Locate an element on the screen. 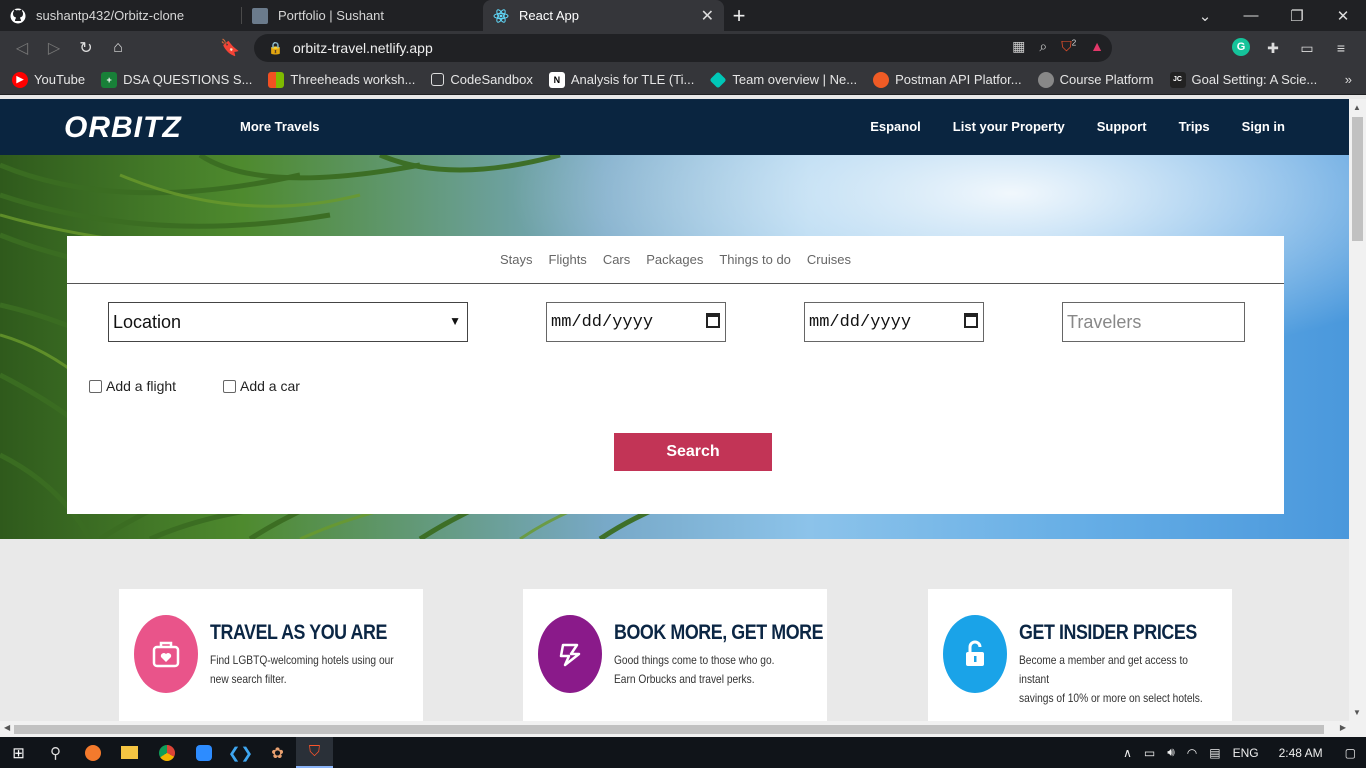 The height and width of the screenshot is (768, 1366). qr-code-icon: ▦ is located at coordinates (1018, 46).